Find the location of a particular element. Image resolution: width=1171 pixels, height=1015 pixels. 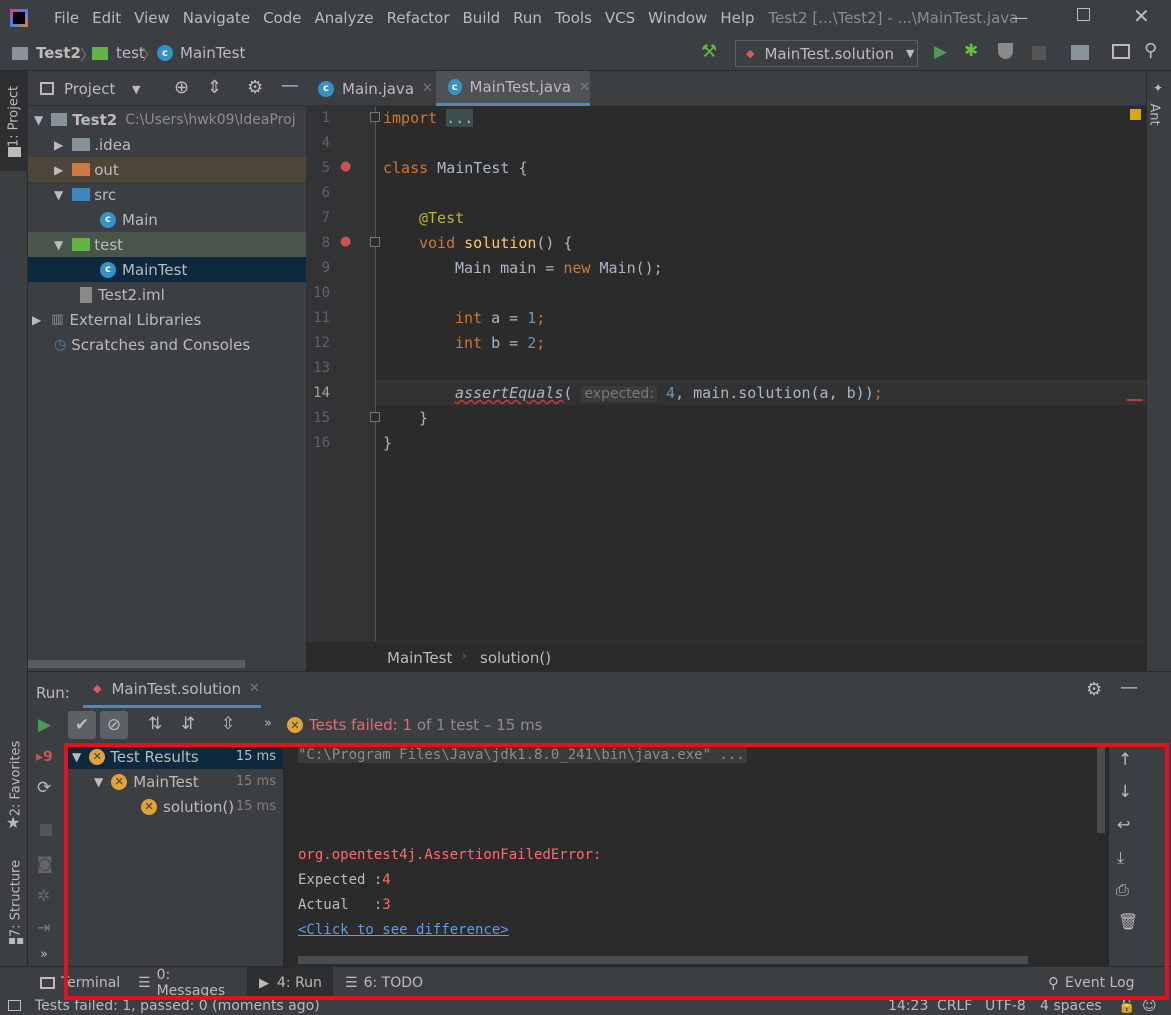

search-icon: ⚲ is located at coordinates (1150, 50).